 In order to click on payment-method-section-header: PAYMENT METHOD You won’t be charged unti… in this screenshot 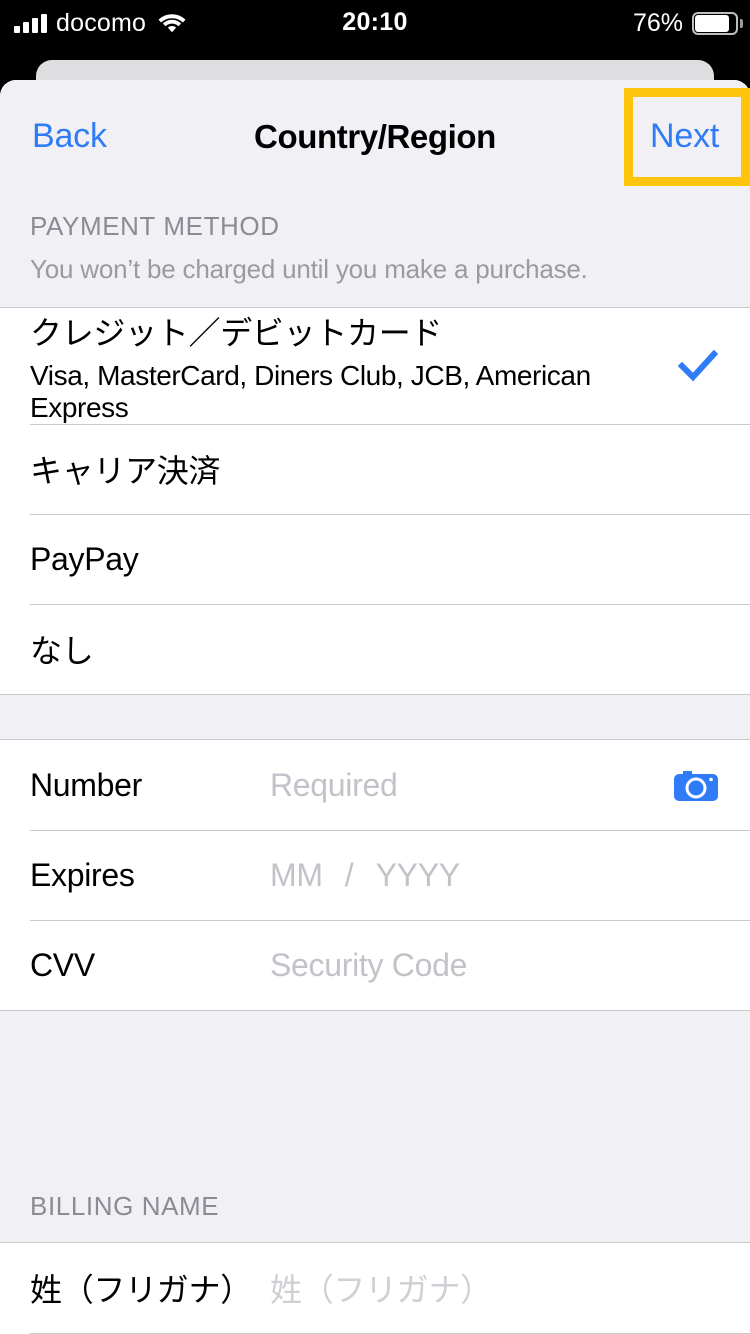, I will do `click(375, 250)`.